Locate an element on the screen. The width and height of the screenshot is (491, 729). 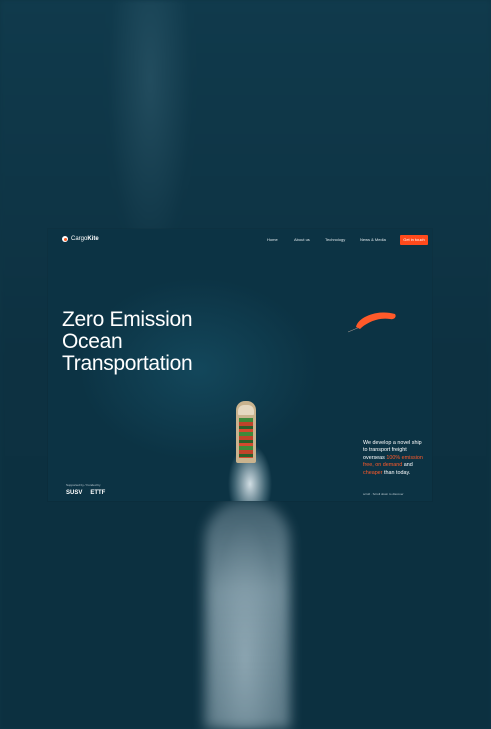
partners-label: Supported by / Funded by is located at coordinates (83, 485).